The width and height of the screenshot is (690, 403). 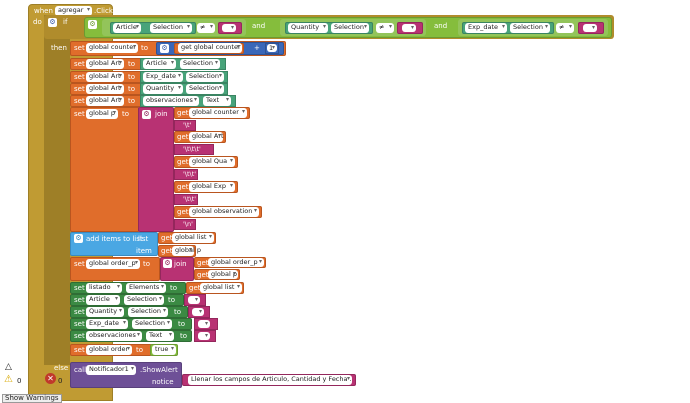 What do you see at coordinates (183, 113) in the screenshot?
I see `get-label-j0: get` at bounding box center [183, 113].